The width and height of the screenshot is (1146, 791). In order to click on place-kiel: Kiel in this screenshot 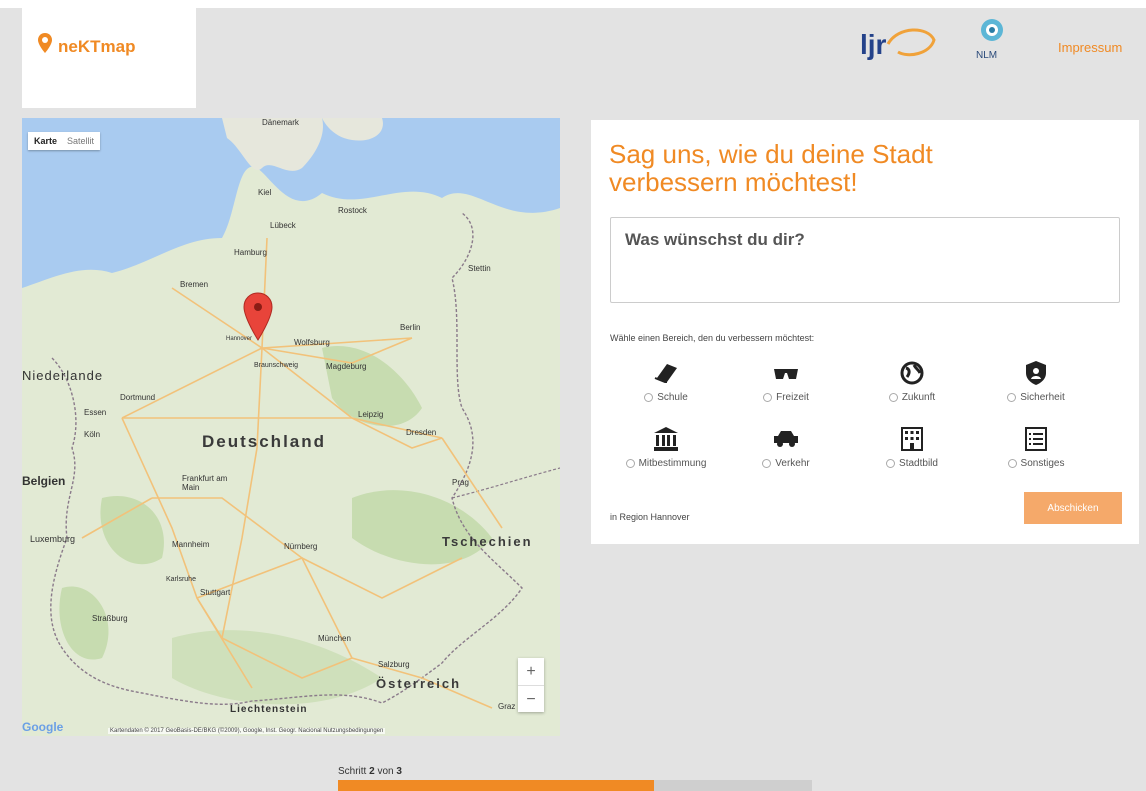, I will do `click(265, 192)`.